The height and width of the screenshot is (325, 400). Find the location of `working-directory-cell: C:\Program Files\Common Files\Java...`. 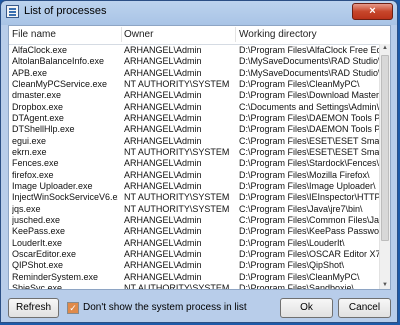

working-directory-cell: C:\Program Files\Common Files\Java... is located at coordinates (310, 219).